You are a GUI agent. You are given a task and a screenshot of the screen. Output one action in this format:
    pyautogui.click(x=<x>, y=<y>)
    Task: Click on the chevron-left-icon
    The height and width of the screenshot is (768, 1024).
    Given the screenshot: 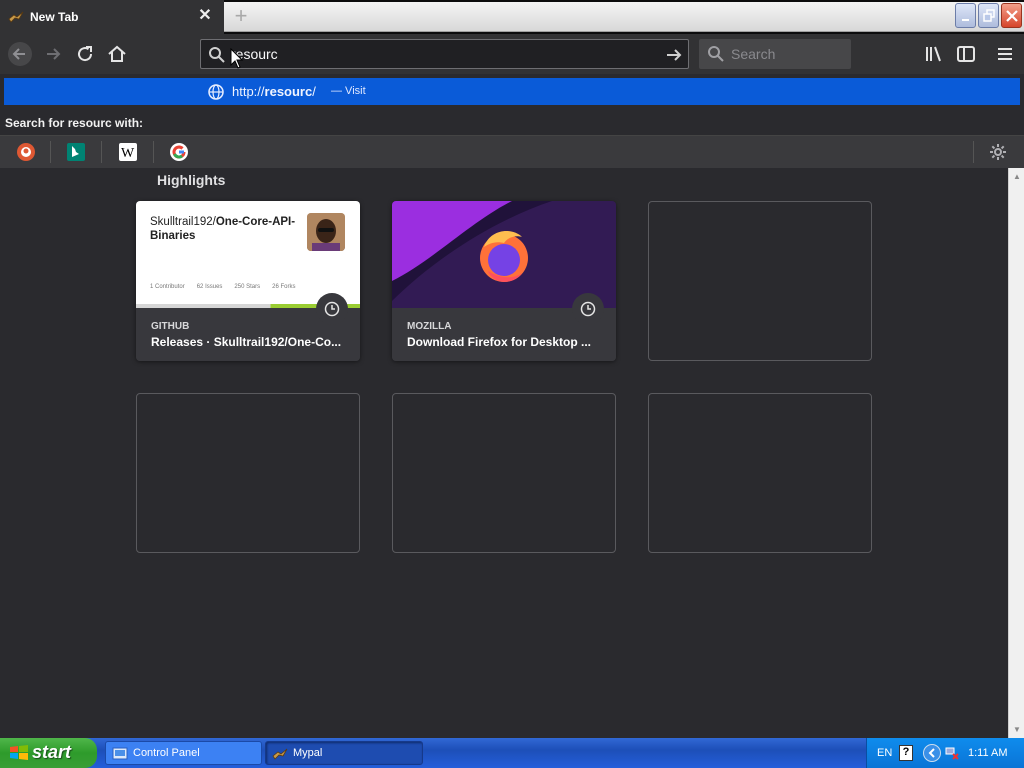 What is the action you would take?
    pyautogui.click(x=931, y=753)
    